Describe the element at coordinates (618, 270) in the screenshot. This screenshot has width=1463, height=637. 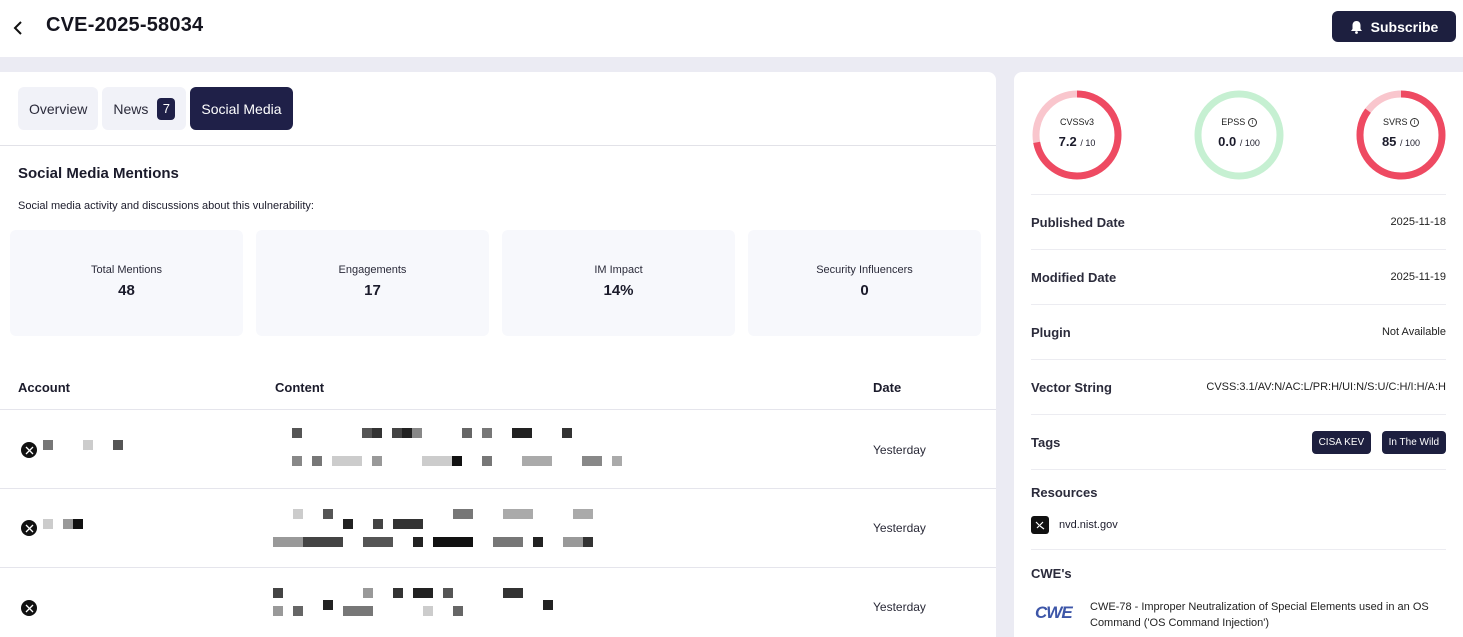
I see `stat-label: IM Impact` at that location.